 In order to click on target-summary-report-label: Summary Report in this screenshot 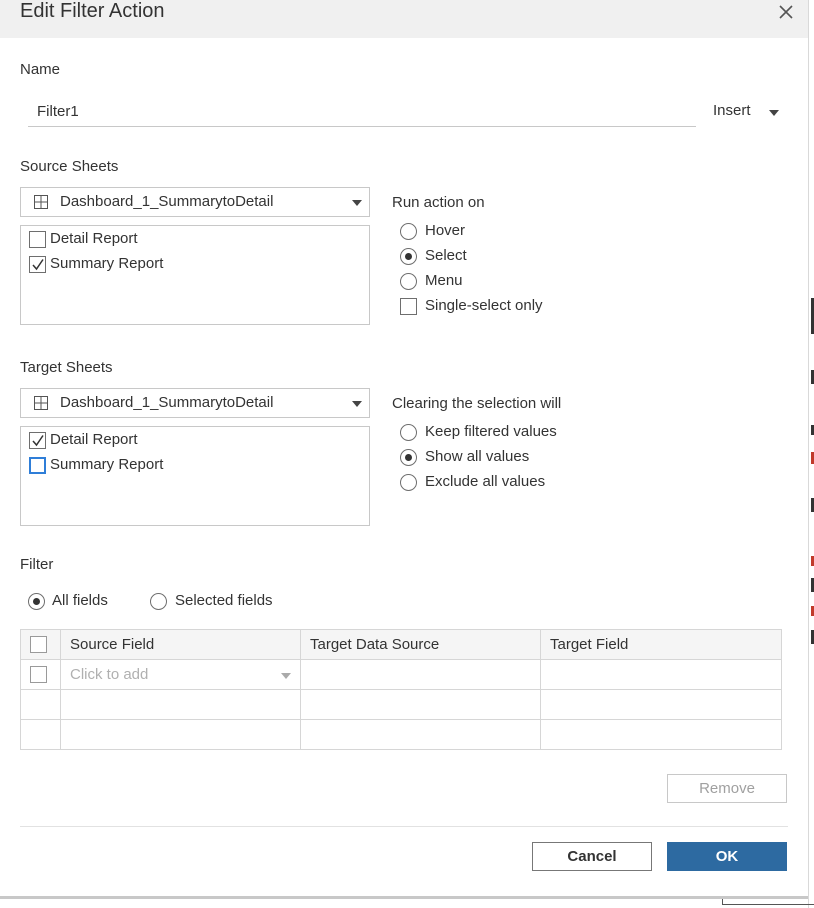, I will do `click(107, 464)`.